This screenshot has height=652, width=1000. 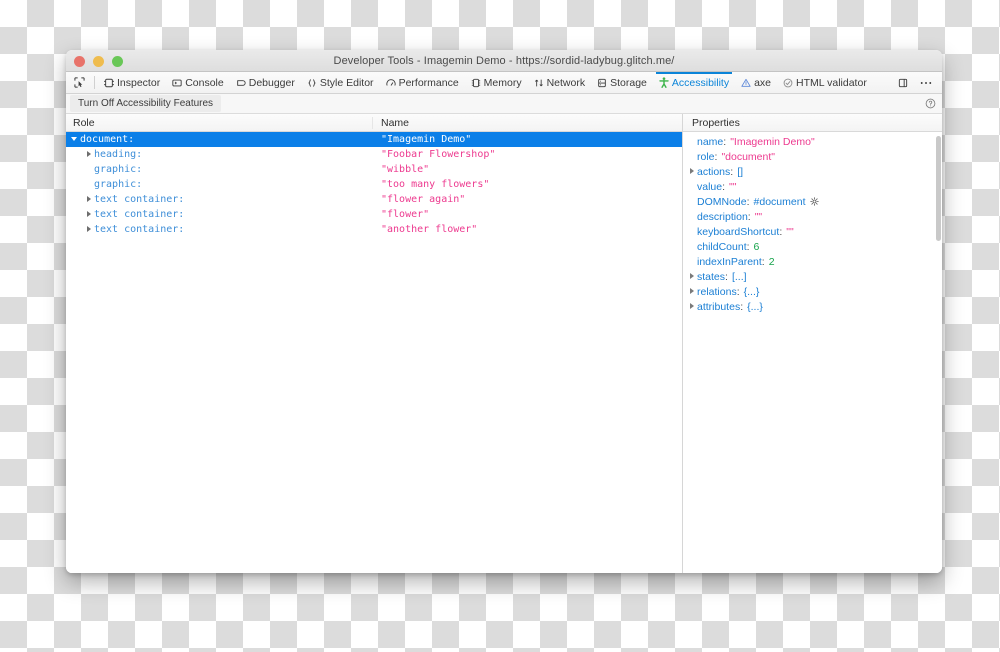 What do you see at coordinates (738, 231) in the screenshot?
I see `property-key: keyboardShortcut` at bounding box center [738, 231].